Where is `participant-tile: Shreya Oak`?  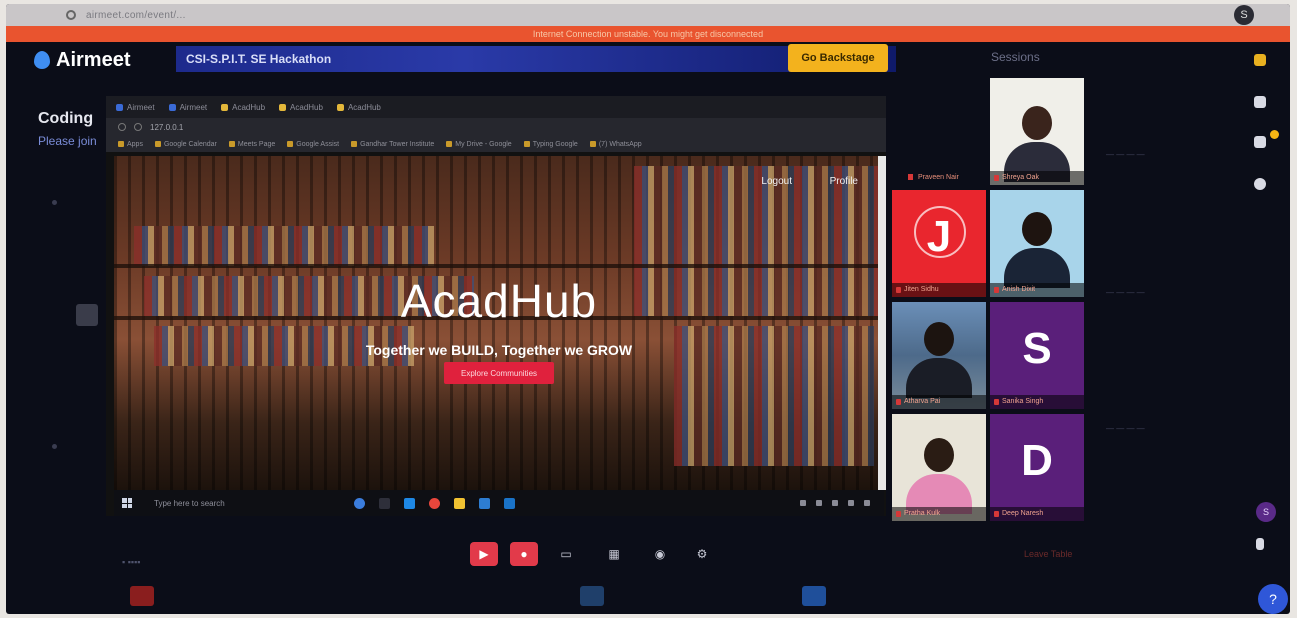 participant-tile: Shreya Oak is located at coordinates (1037, 131).